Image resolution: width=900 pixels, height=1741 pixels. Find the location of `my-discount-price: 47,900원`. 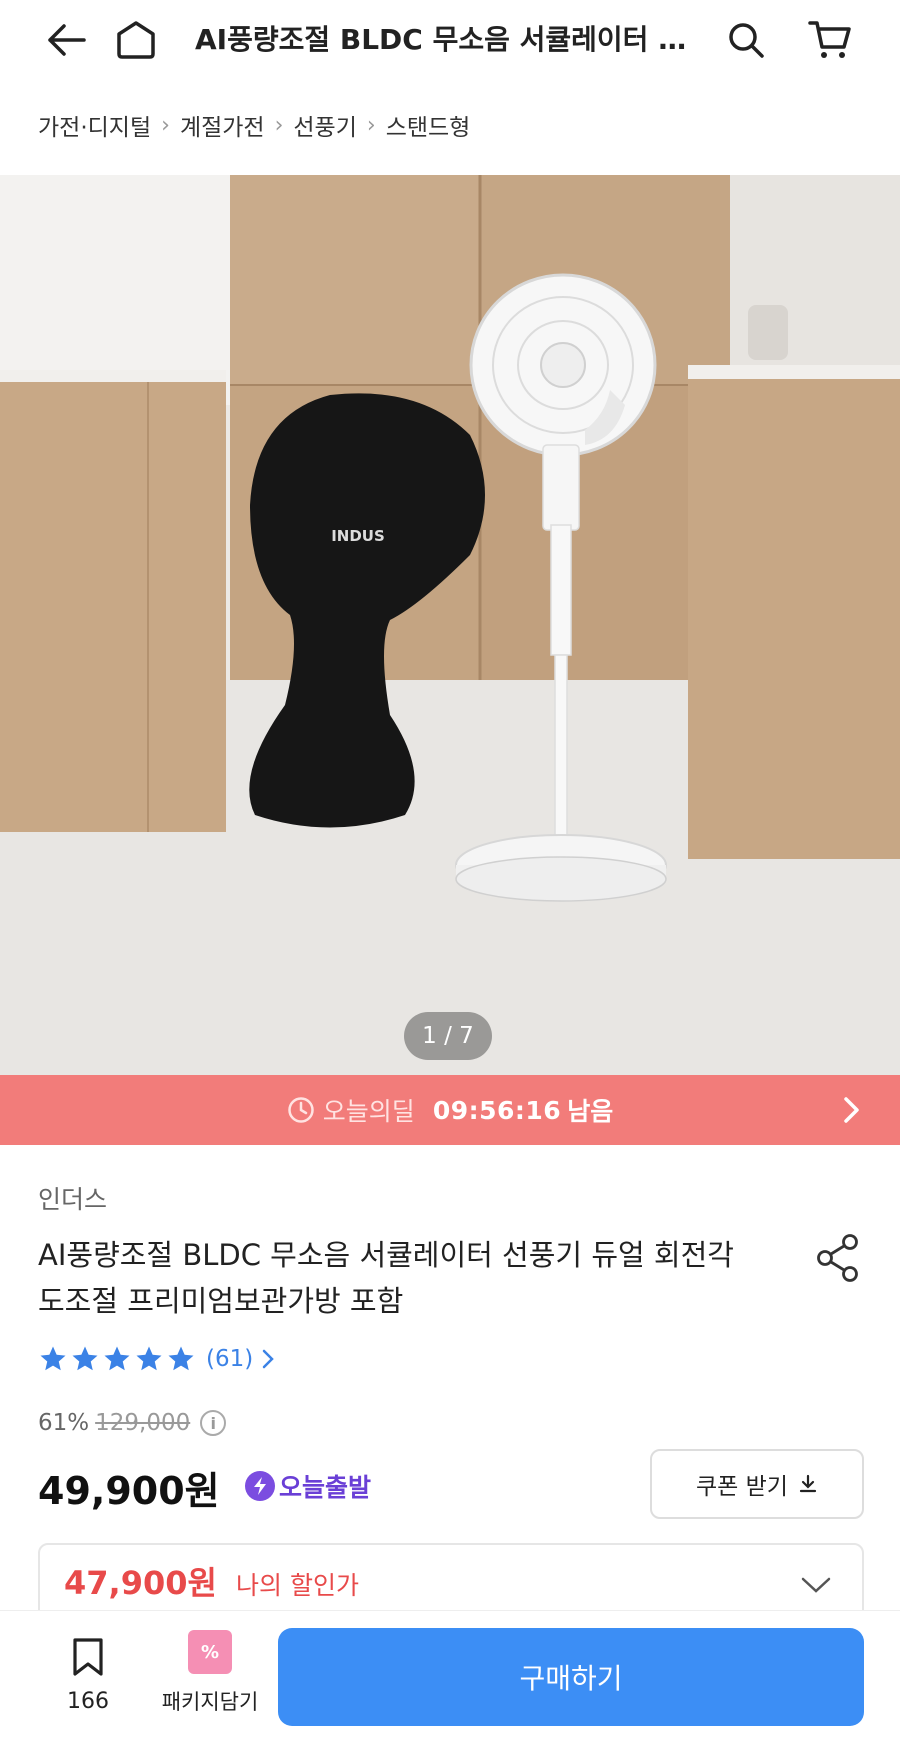

my-discount-price: 47,900원 is located at coordinates (140, 1583).